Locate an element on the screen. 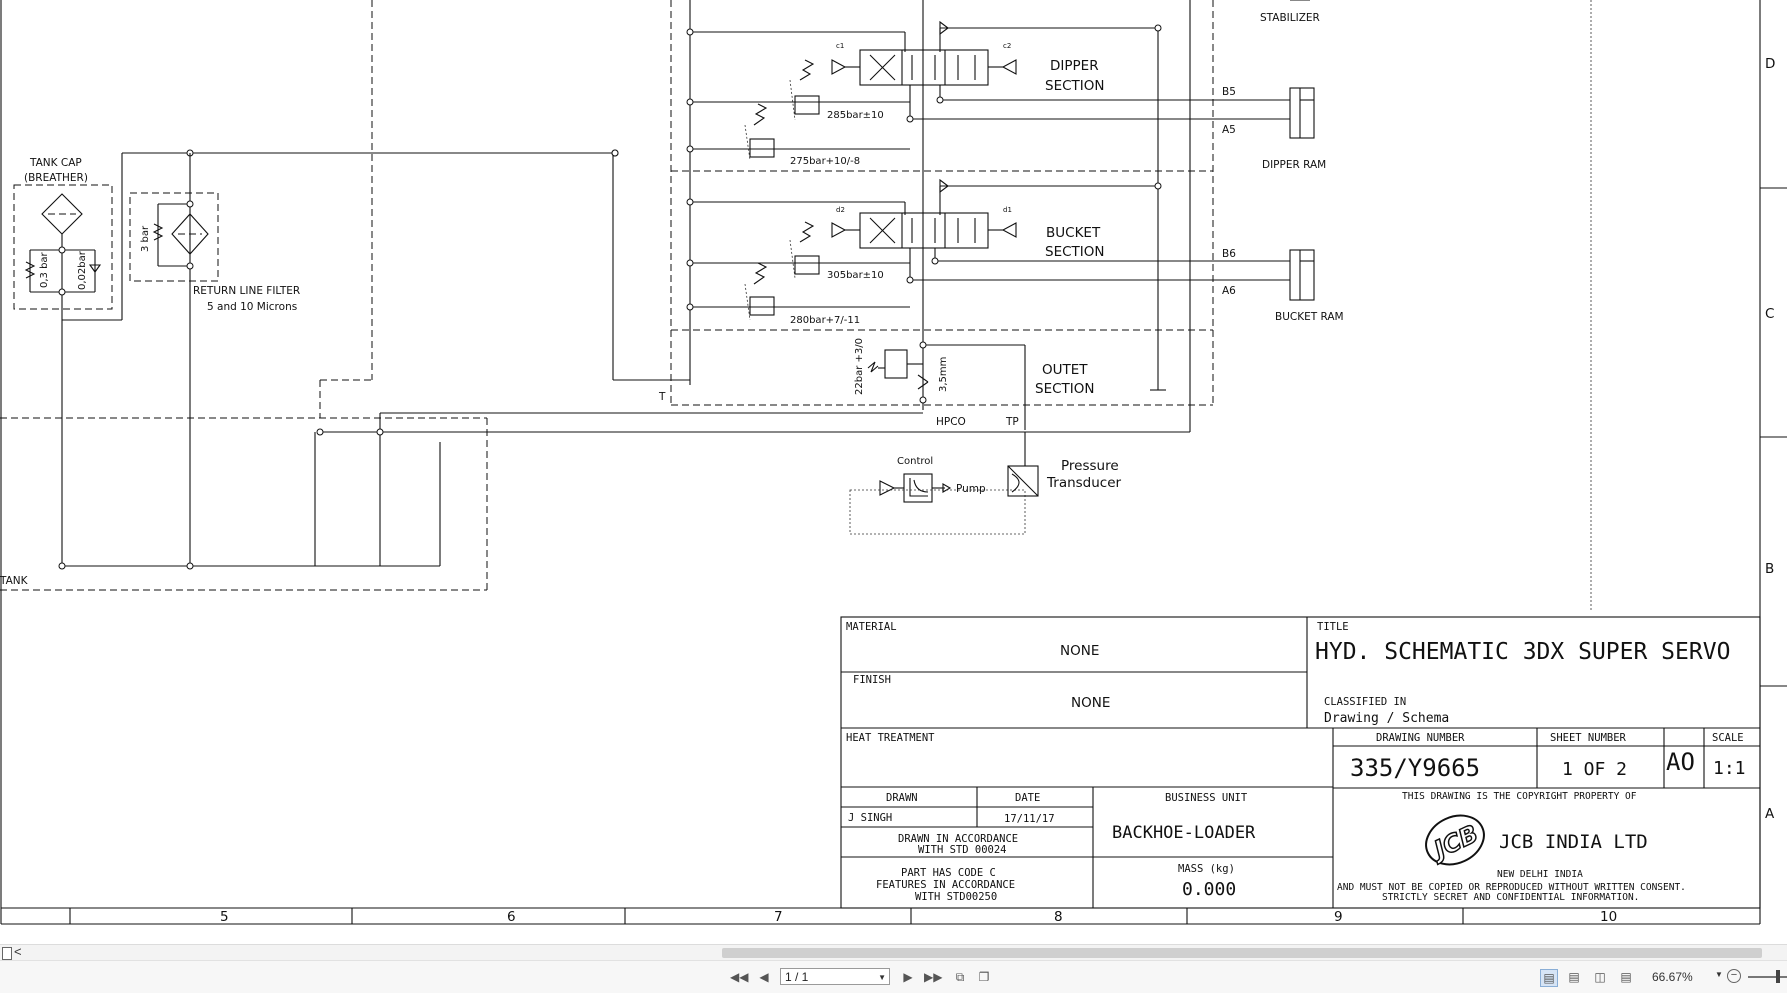 This screenshot has height=993, width=1787. copy-icon: ⧉ is located at coordinates (960, 977).